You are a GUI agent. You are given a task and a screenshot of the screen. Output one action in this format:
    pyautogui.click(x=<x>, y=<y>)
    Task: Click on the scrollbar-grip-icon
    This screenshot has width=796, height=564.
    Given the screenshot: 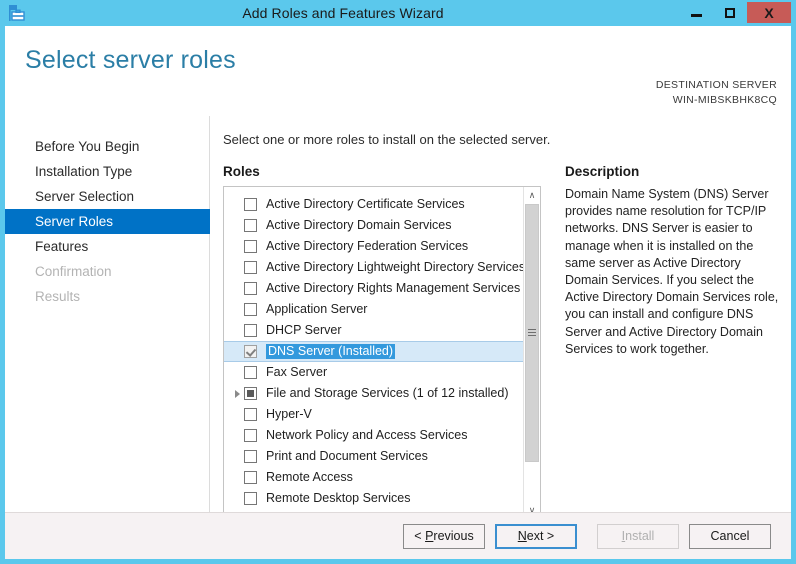 What is the action you would take?
    pyautogui.click(x=532, y=333)
    